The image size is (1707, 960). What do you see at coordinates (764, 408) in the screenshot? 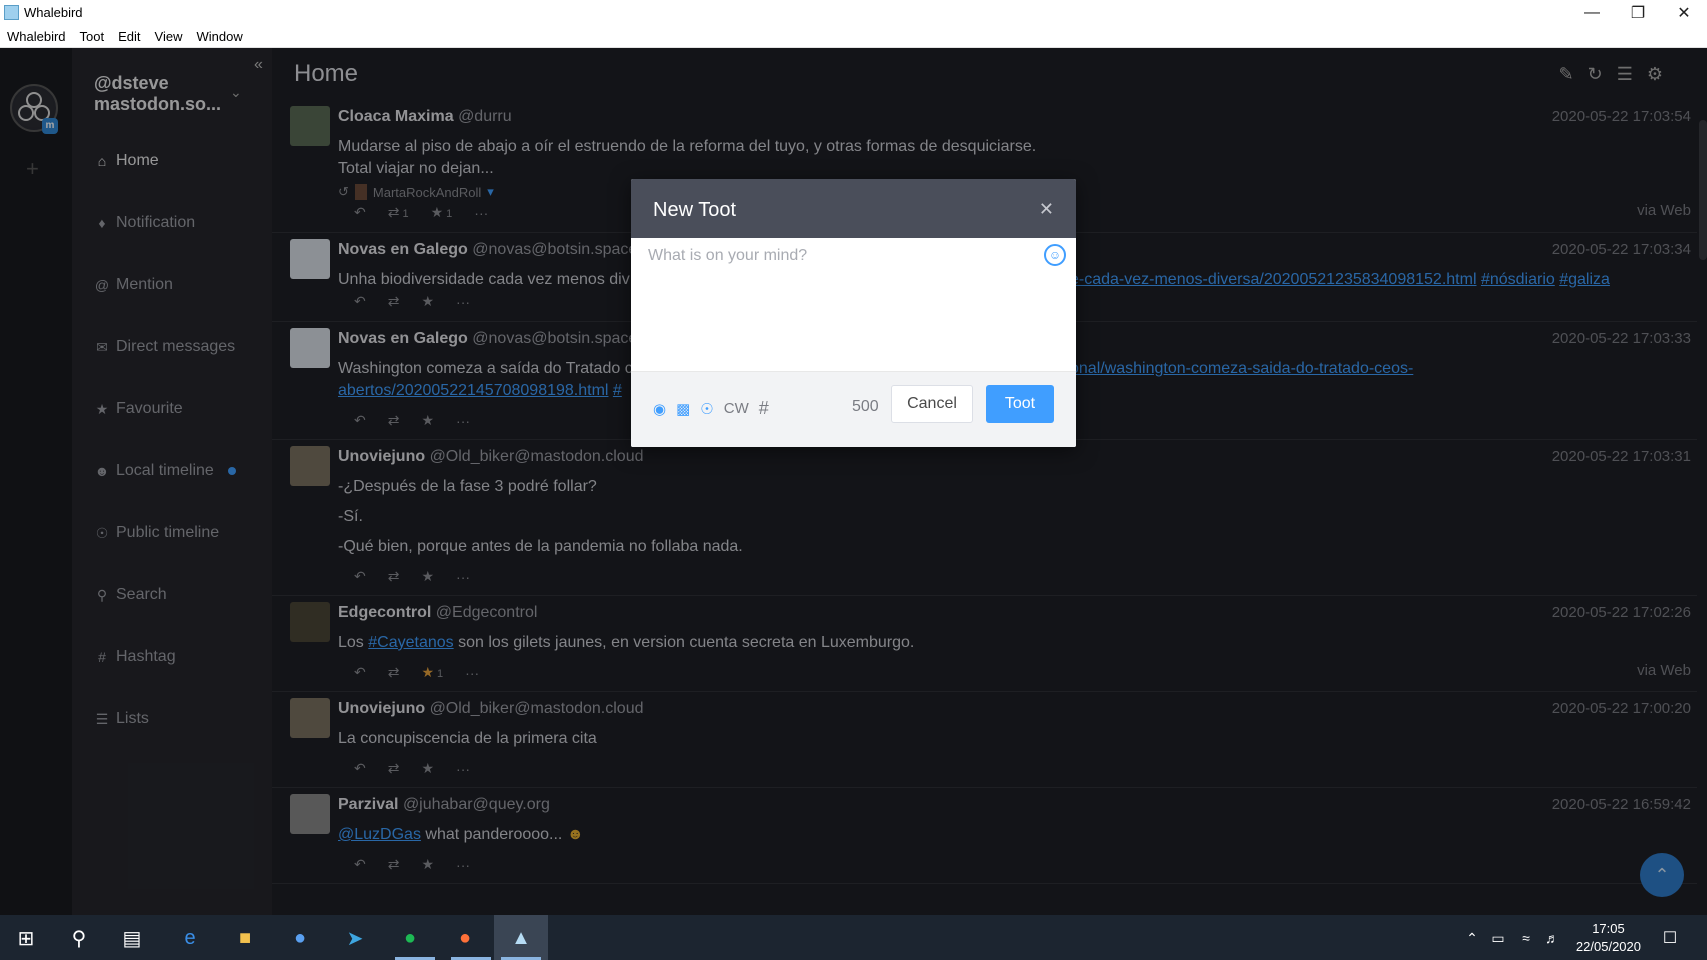
I see `hash-icon: #` at bounding box center [764, 408].